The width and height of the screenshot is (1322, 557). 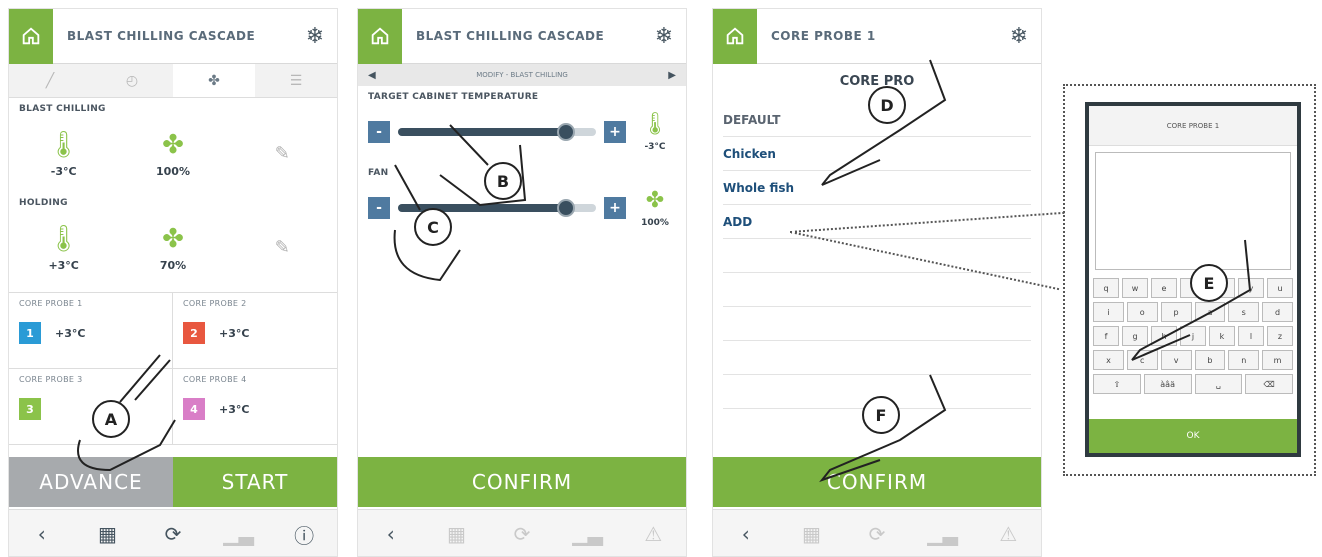 What do you see at coordinates (1191, 300) in the screenshot?
I see `hand-pointer-e` at bounding box center [1191, 300].